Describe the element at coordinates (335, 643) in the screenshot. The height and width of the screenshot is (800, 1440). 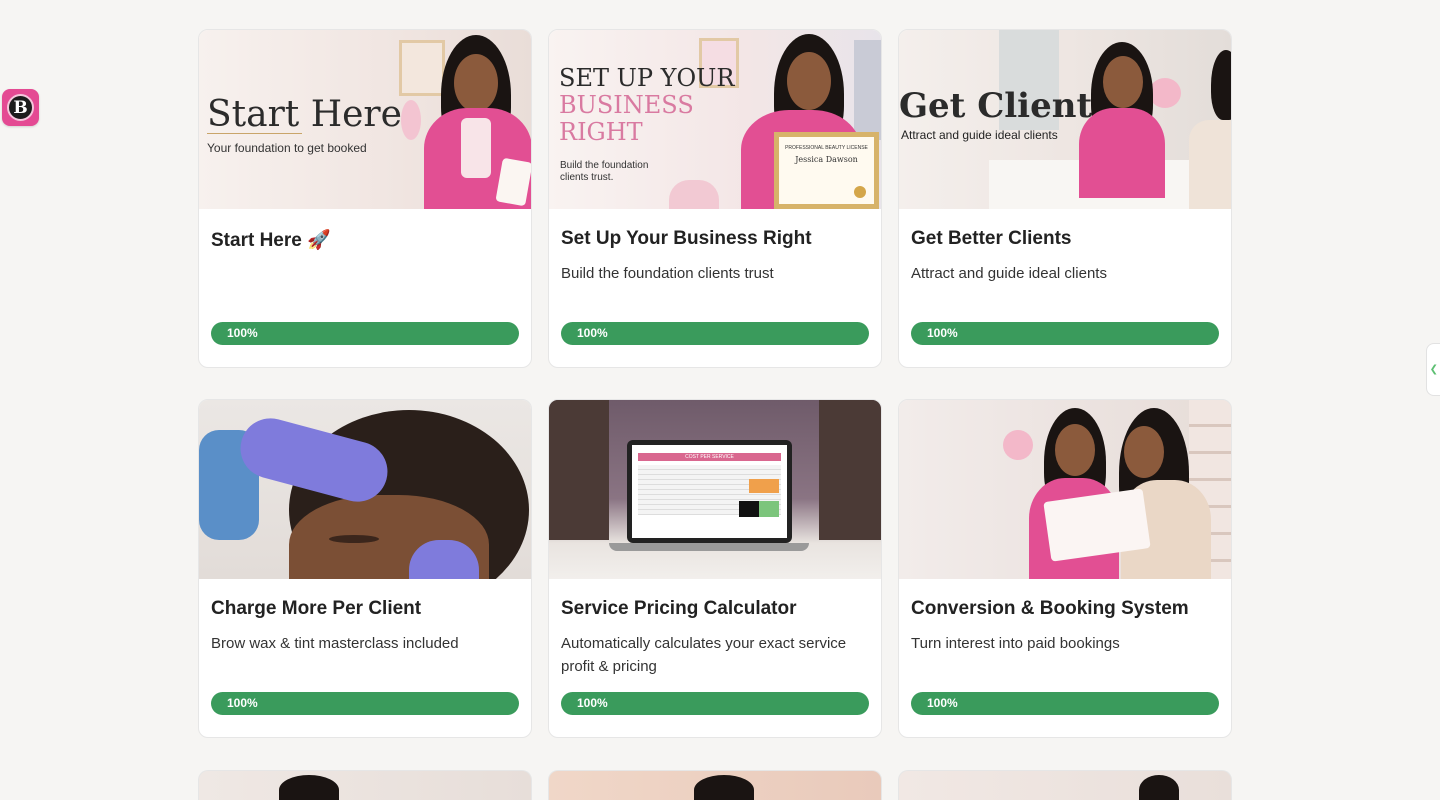
I see `course-description: Brow wax & tint masterclass included` at that location.